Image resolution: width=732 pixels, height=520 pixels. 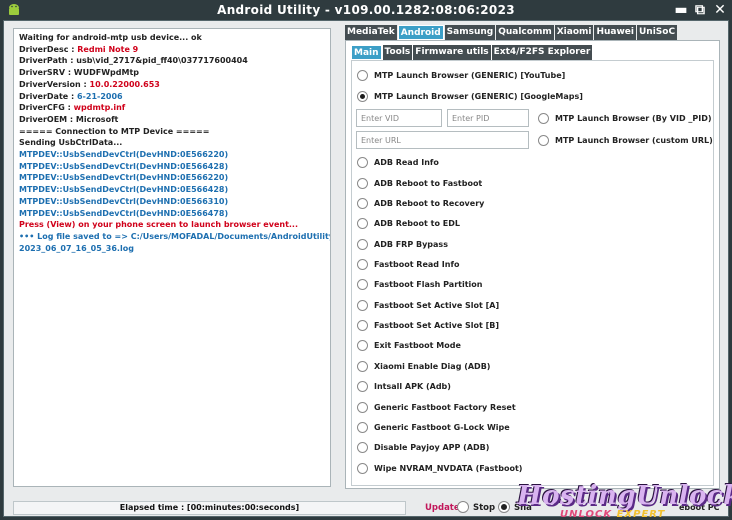 What do you see at coordinates (402, 244) in the screenshot?
I see `option-adb-frp-bypass: ADB FRP Bypass` at bounding box center [402, 244].